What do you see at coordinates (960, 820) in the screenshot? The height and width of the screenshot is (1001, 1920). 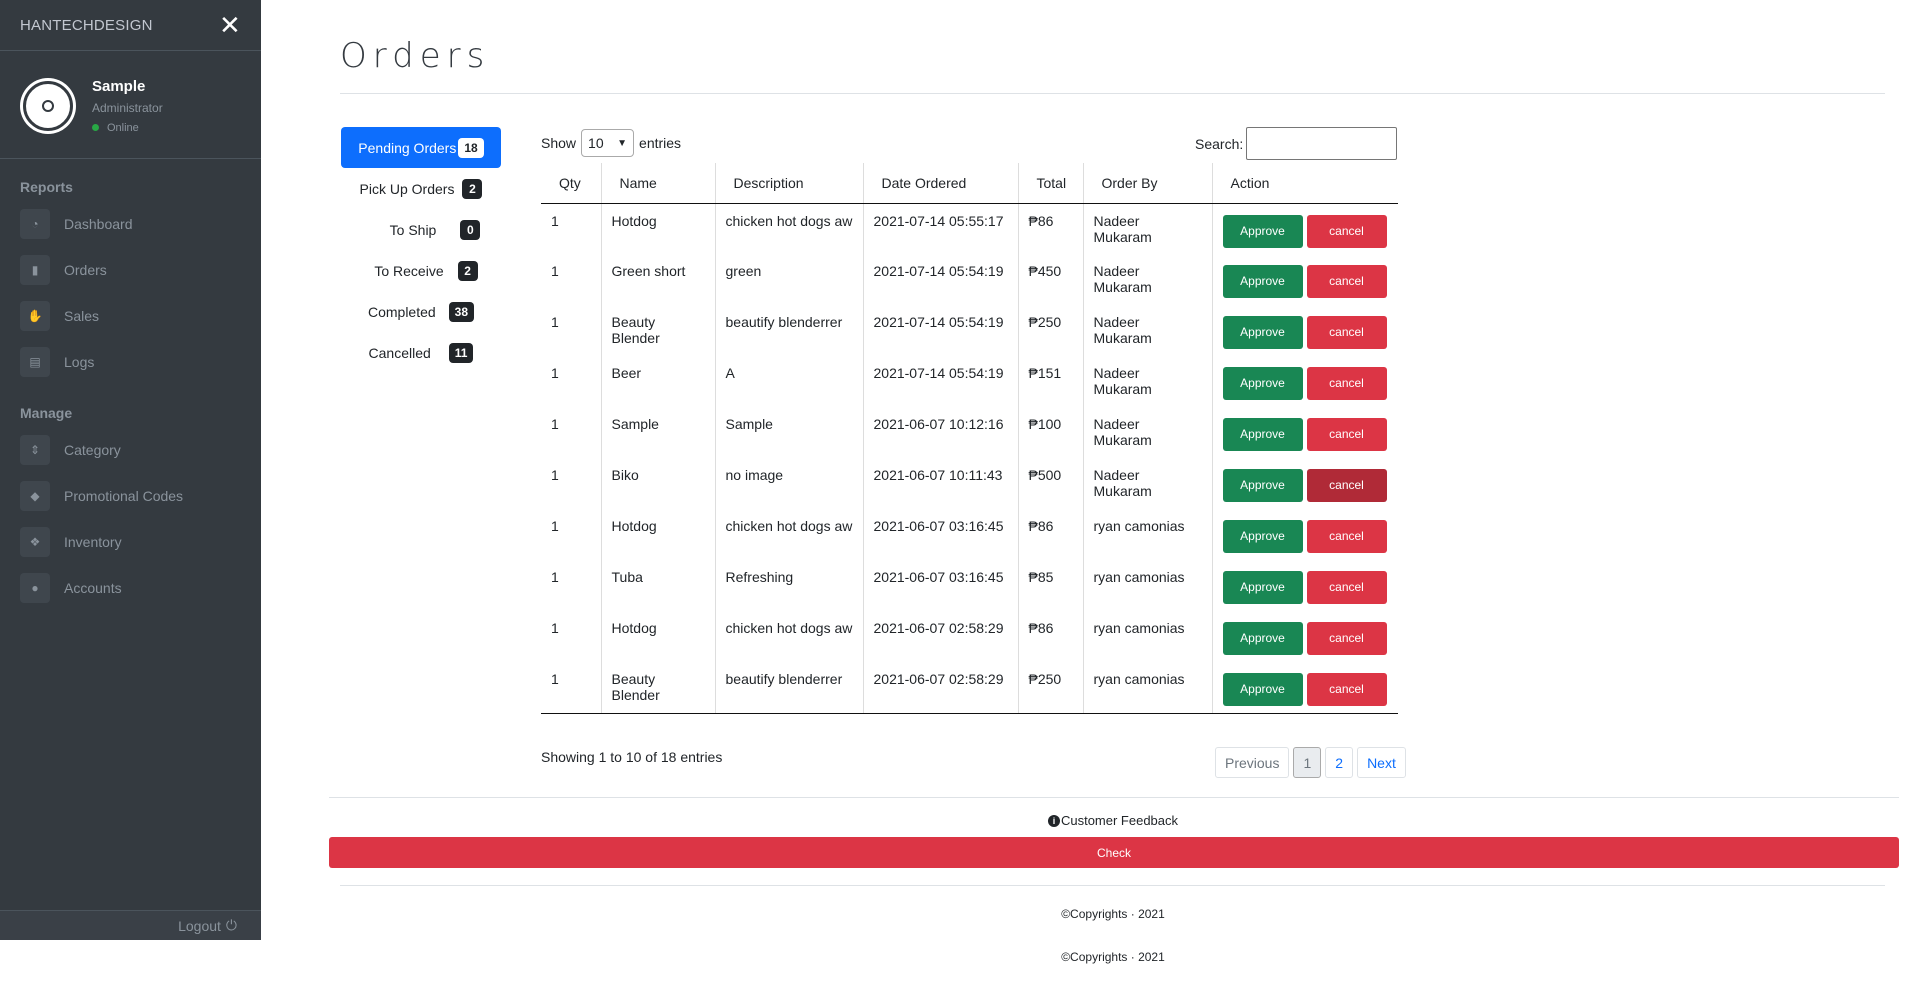 I see `customer-feedback-heading: i Customer Feedback` at bounding box center [960, 820].